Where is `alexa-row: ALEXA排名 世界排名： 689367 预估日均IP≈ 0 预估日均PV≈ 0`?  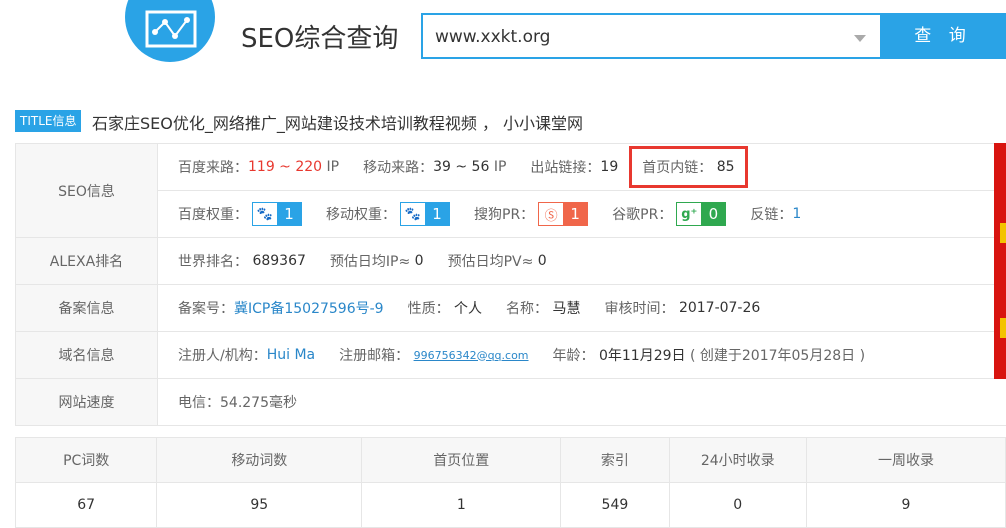 alexa-row: ALEXA排名 世界排名： 689367 预估日均IP≈ 0 预估日均PV≈ 0 is located at coordinates (510, 261).